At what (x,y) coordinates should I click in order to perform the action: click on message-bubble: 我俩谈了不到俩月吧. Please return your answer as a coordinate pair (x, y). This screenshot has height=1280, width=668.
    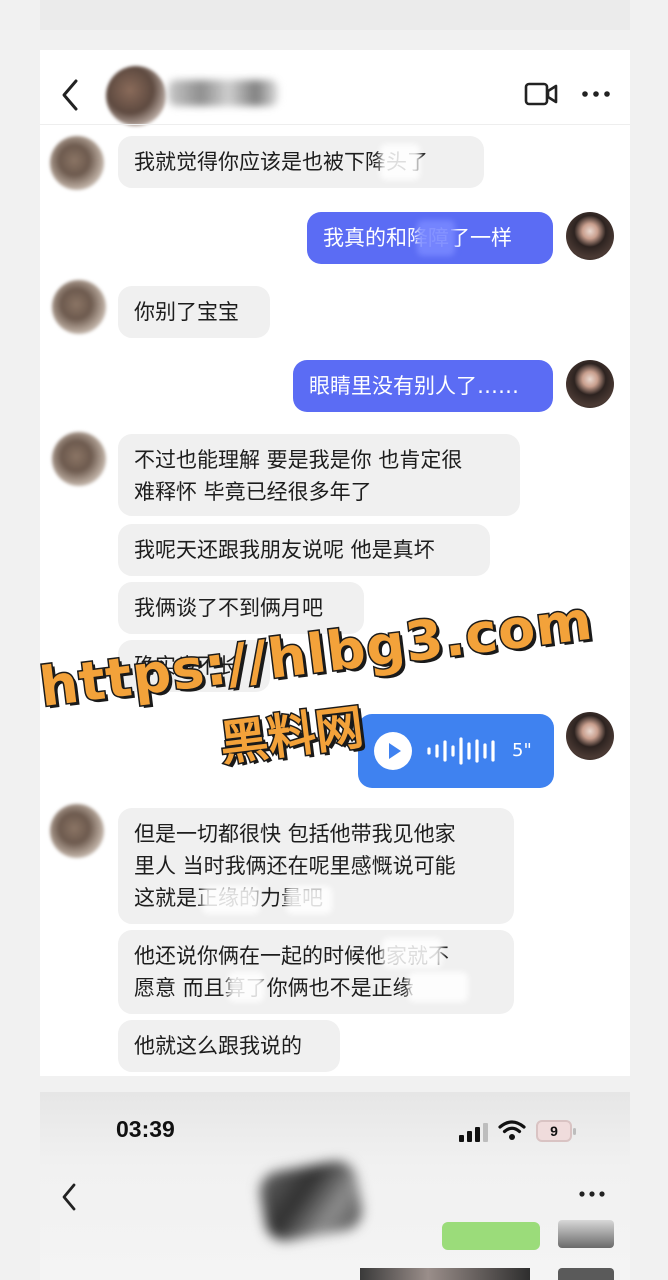
    Looking at the image, I should click on (241, 608).